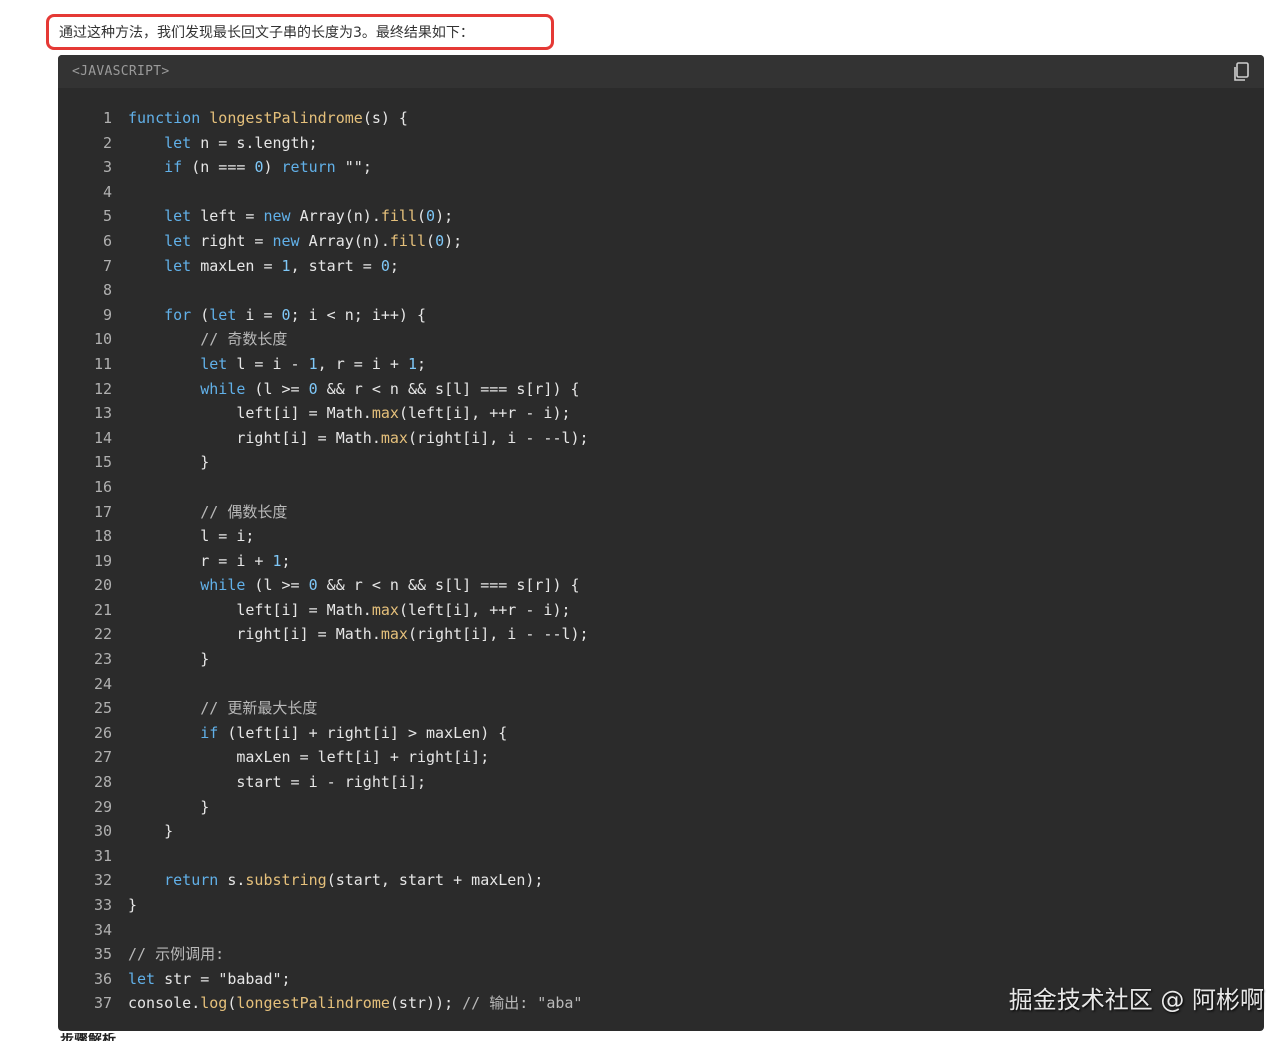 The image size is (1280, 1041). Describe the element at coordinates (295, 314) in the screenshot. I see `code-text: for (let i = 0; i < n; i++) {` at that location.